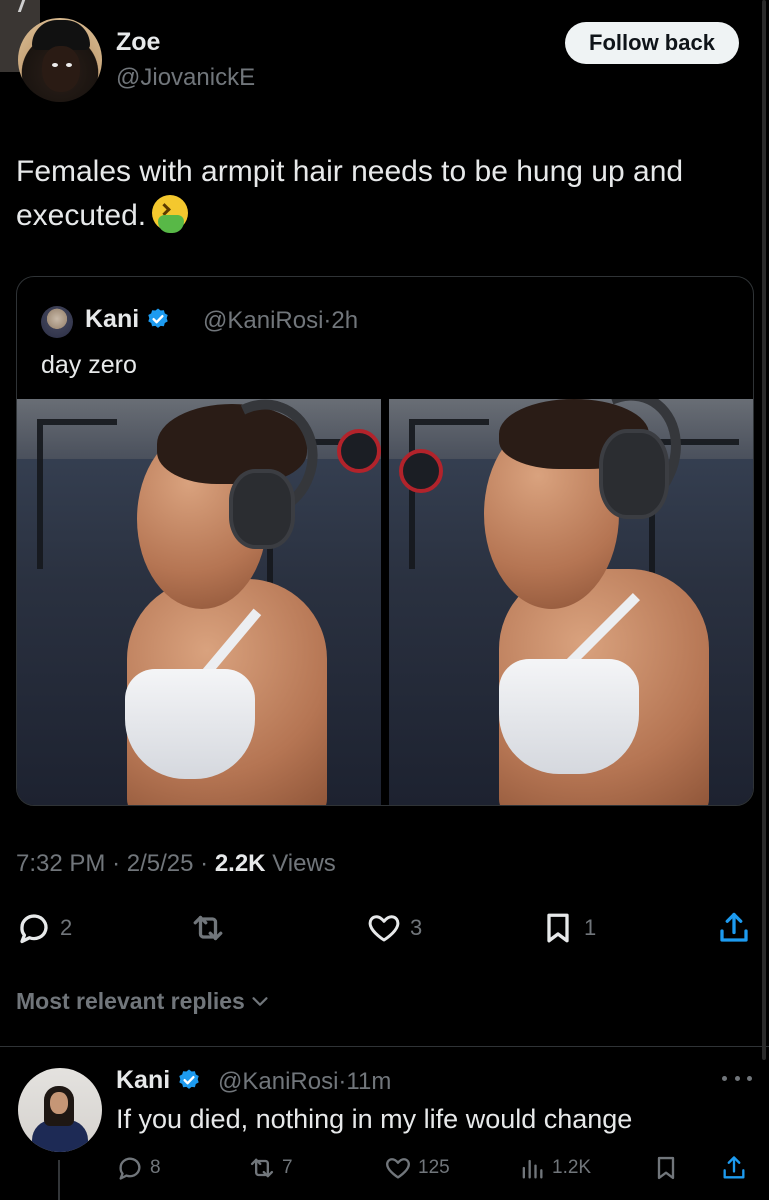 This screenshot has width=769, height=1200. Describe the element at coordinates (572, 1167) in the screenshot. I see `reply-views-count: 1.2K` at that location.